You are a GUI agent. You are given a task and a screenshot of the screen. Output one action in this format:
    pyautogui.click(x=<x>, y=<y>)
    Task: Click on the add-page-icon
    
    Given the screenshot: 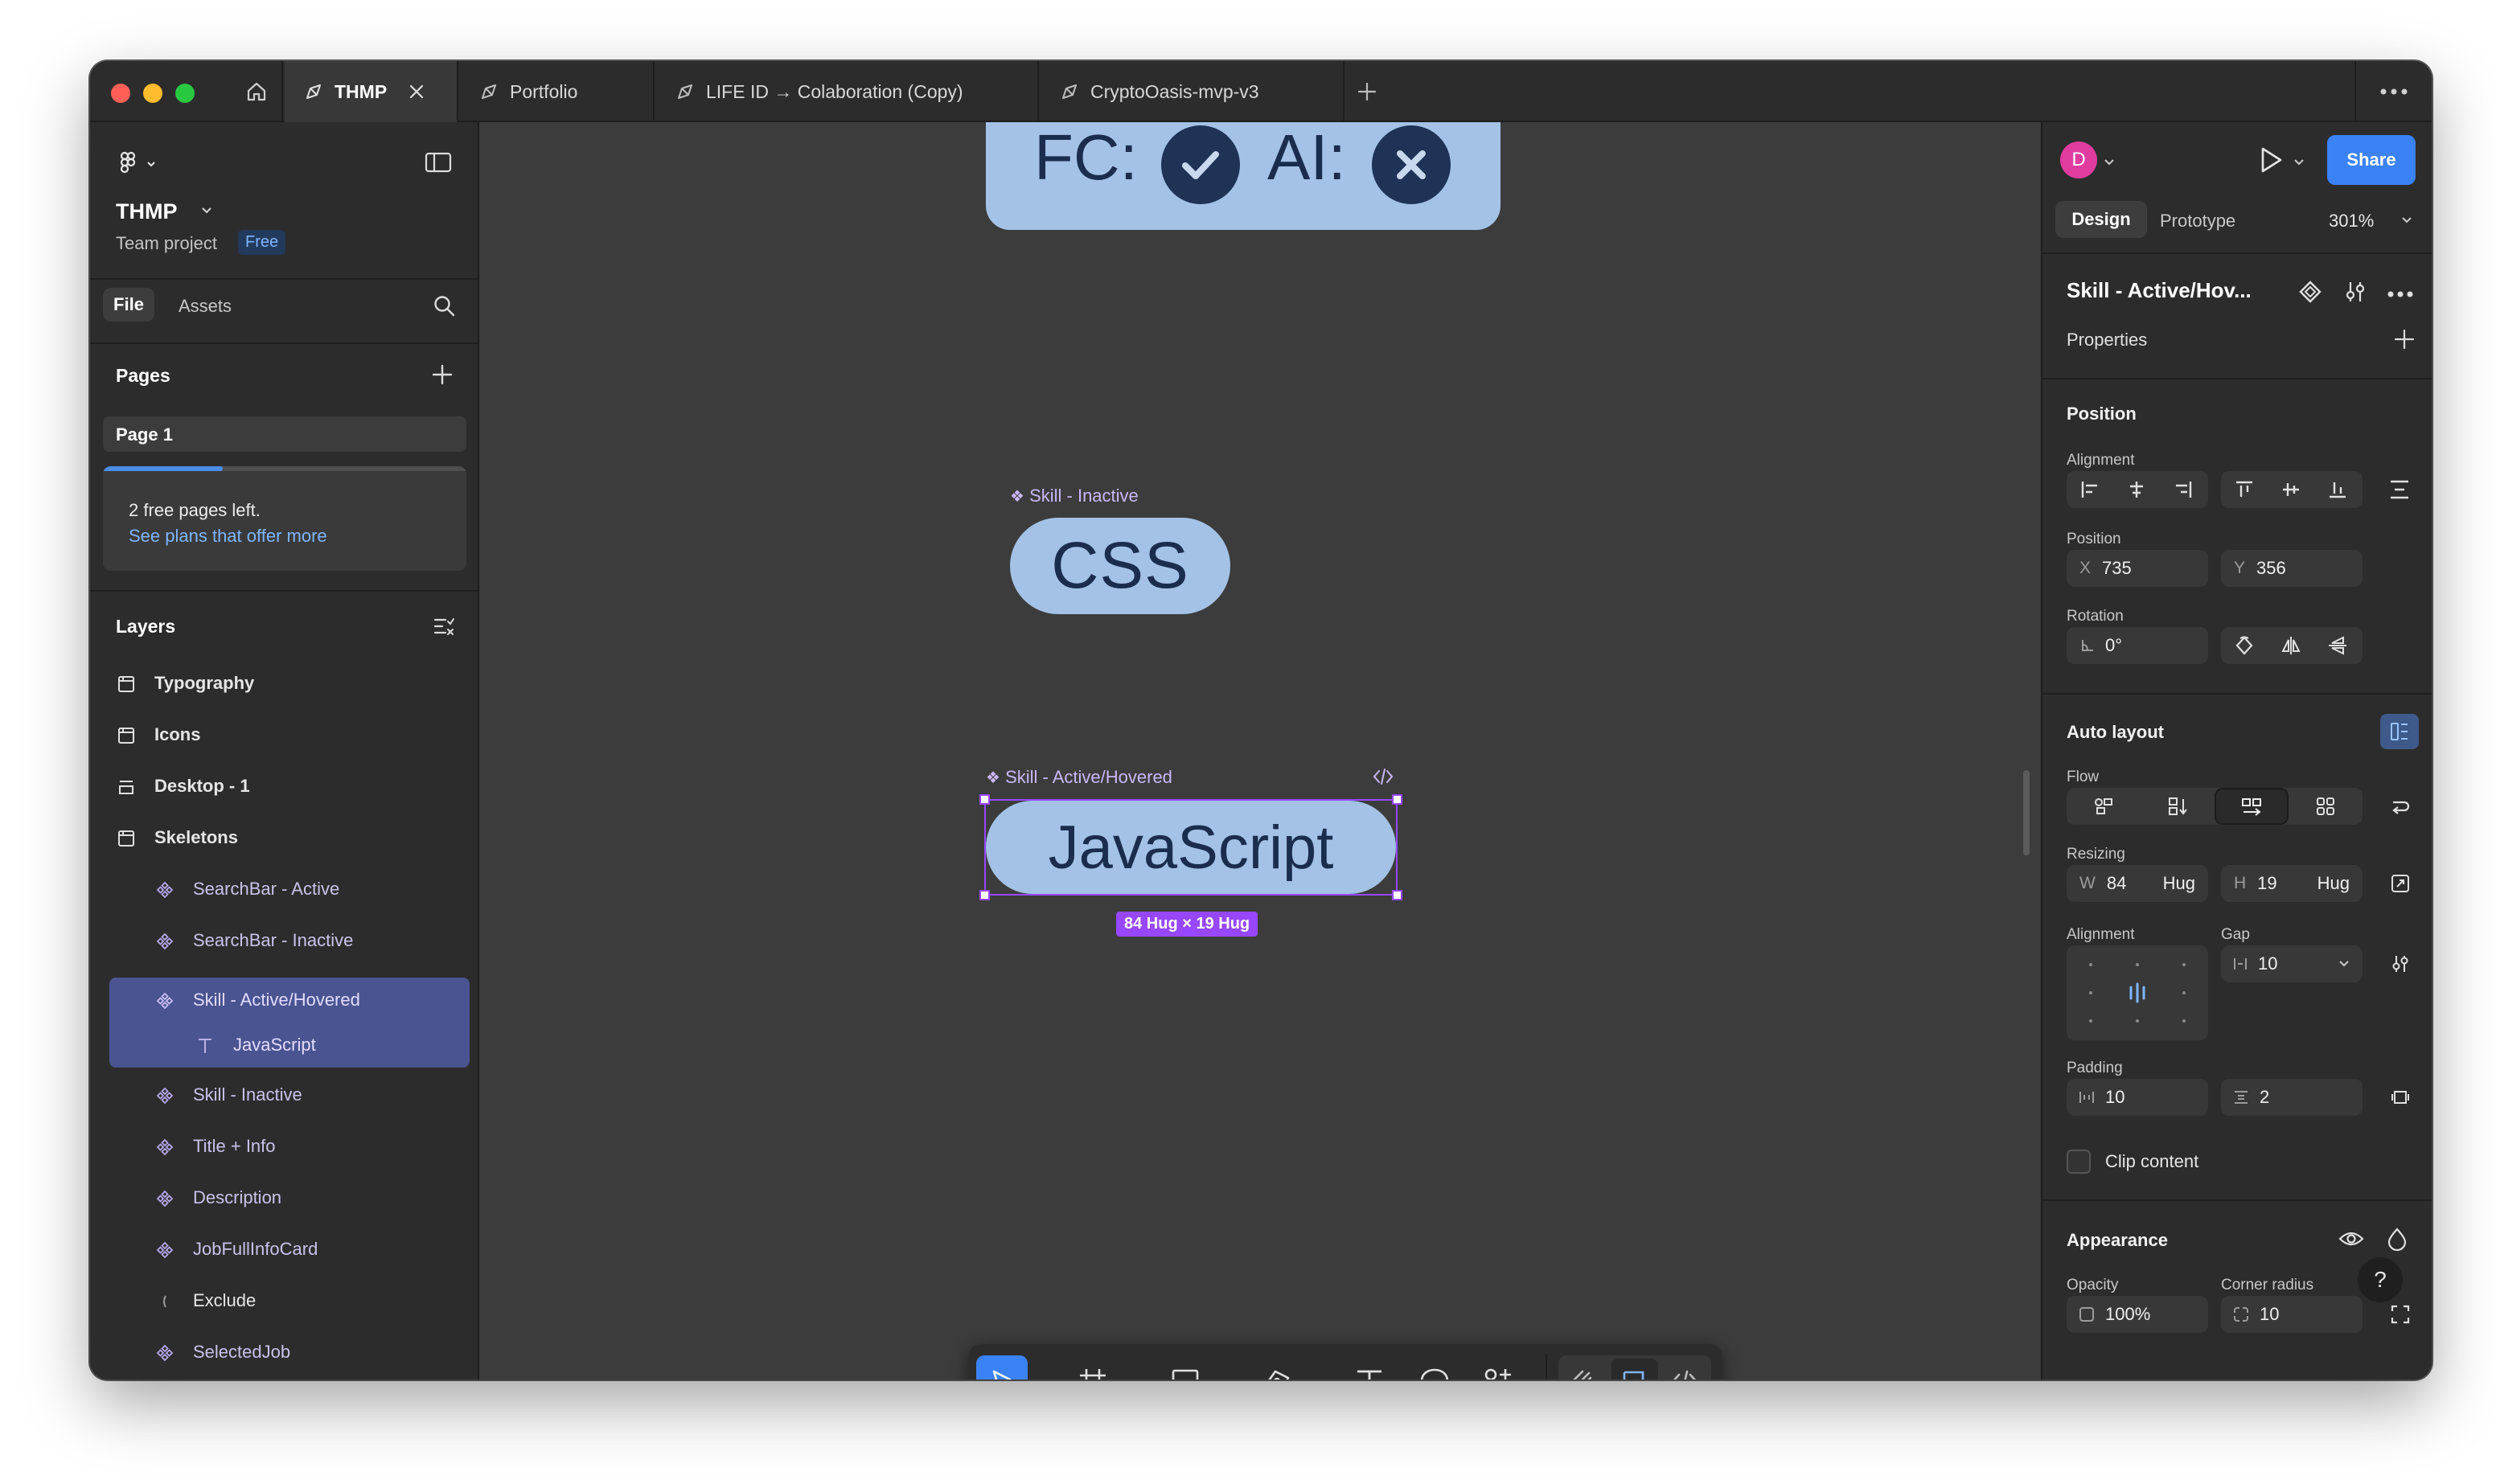 What is the action you would take?
    pyautogui.click(x=442, y=377)
    